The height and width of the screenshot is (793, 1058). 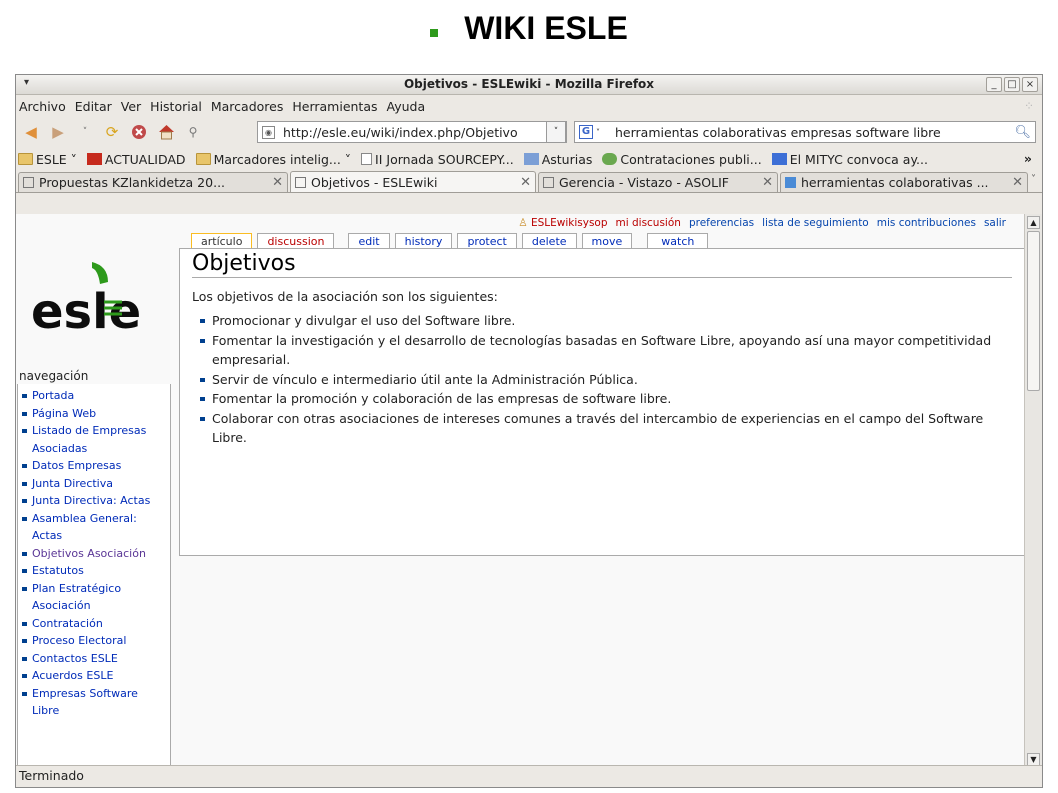 What do you see at coordinates (926, 223) in the screenshot?
I see `contributions-link: mis contribuciones` at bounding box center [926, 223].